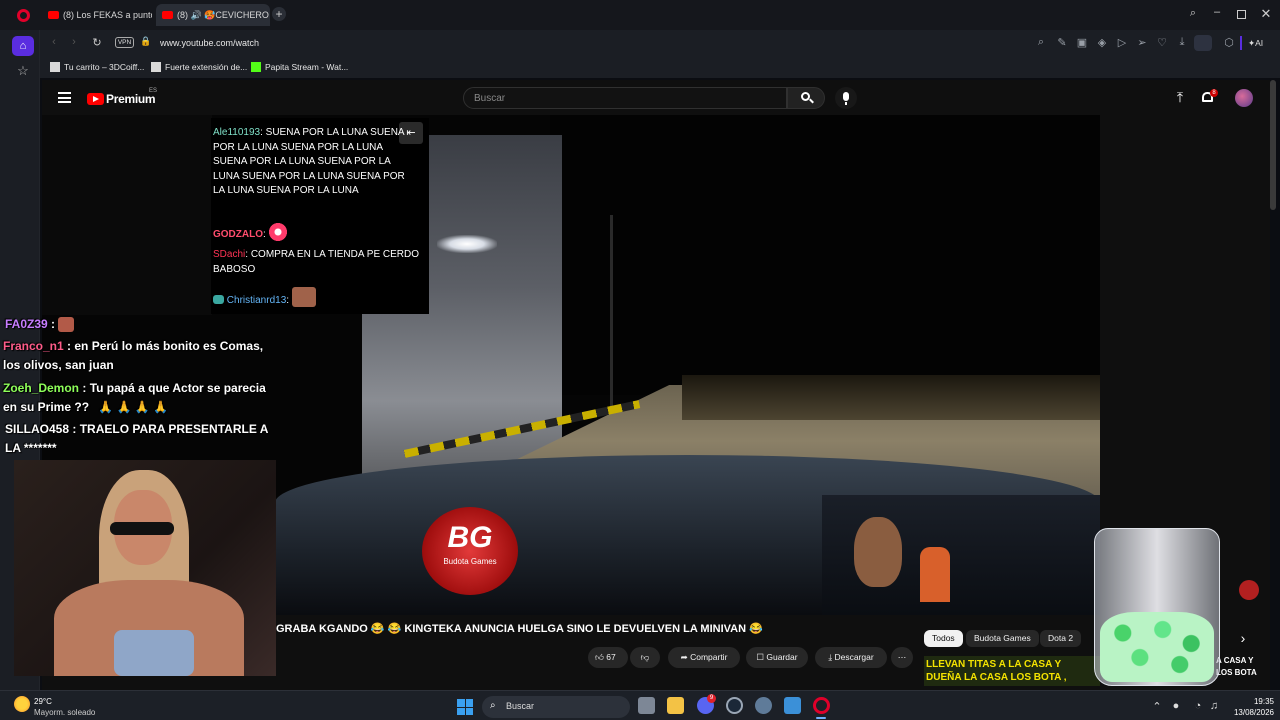 The image size is (1280, 720). I want to click on reload-icon: ↻, so click(97, 43).